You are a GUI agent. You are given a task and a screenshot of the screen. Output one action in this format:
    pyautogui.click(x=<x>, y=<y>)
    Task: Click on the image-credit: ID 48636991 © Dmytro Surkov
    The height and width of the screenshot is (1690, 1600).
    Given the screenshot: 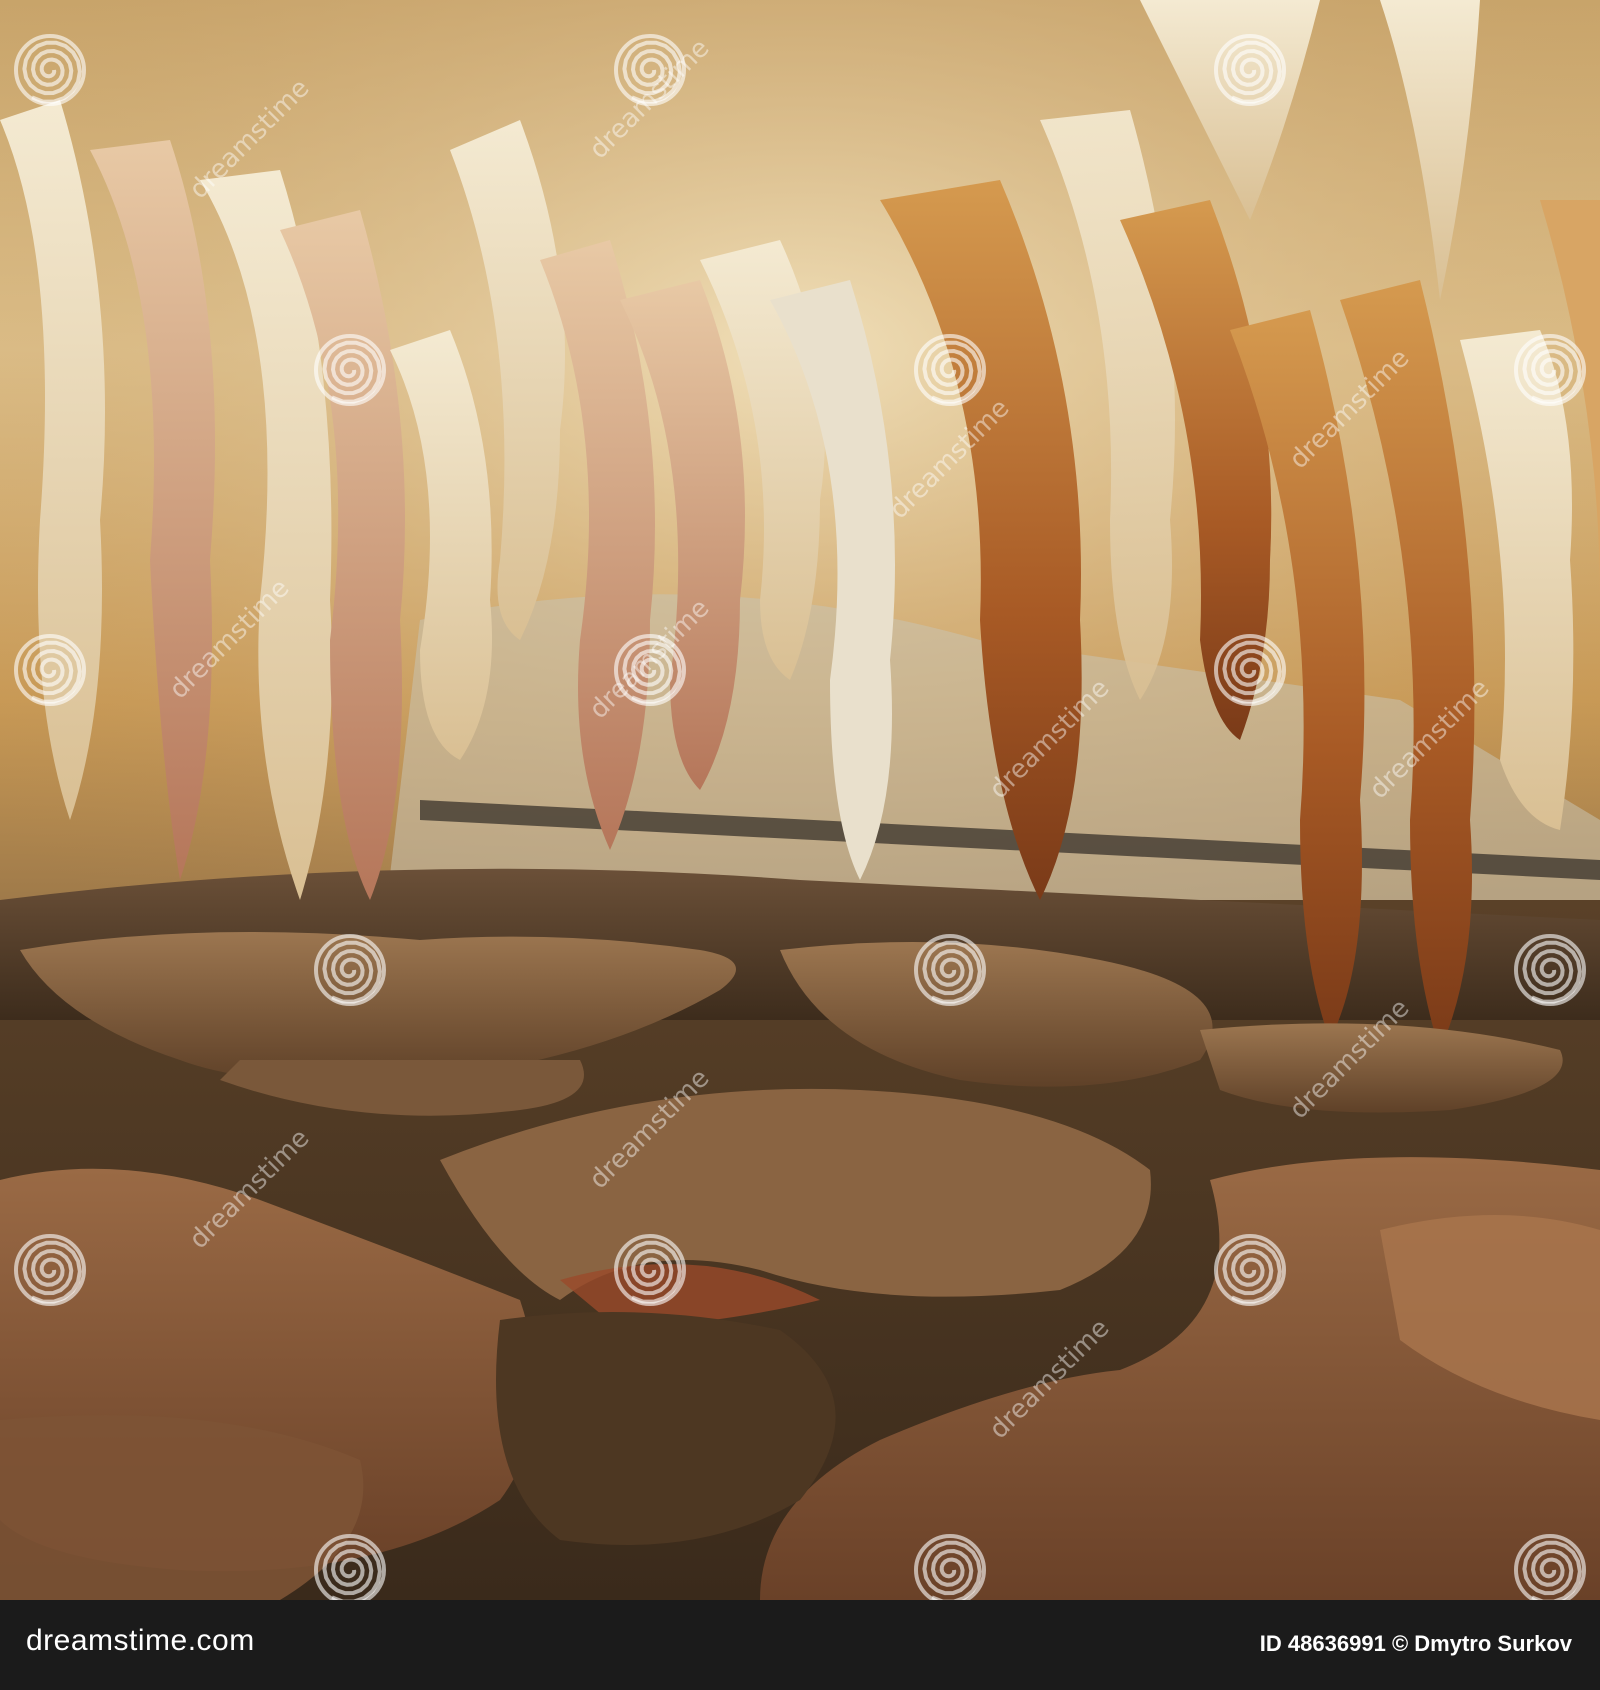 What is the action you would take?
    pyautogui.click(x=1416, y=1644)
    